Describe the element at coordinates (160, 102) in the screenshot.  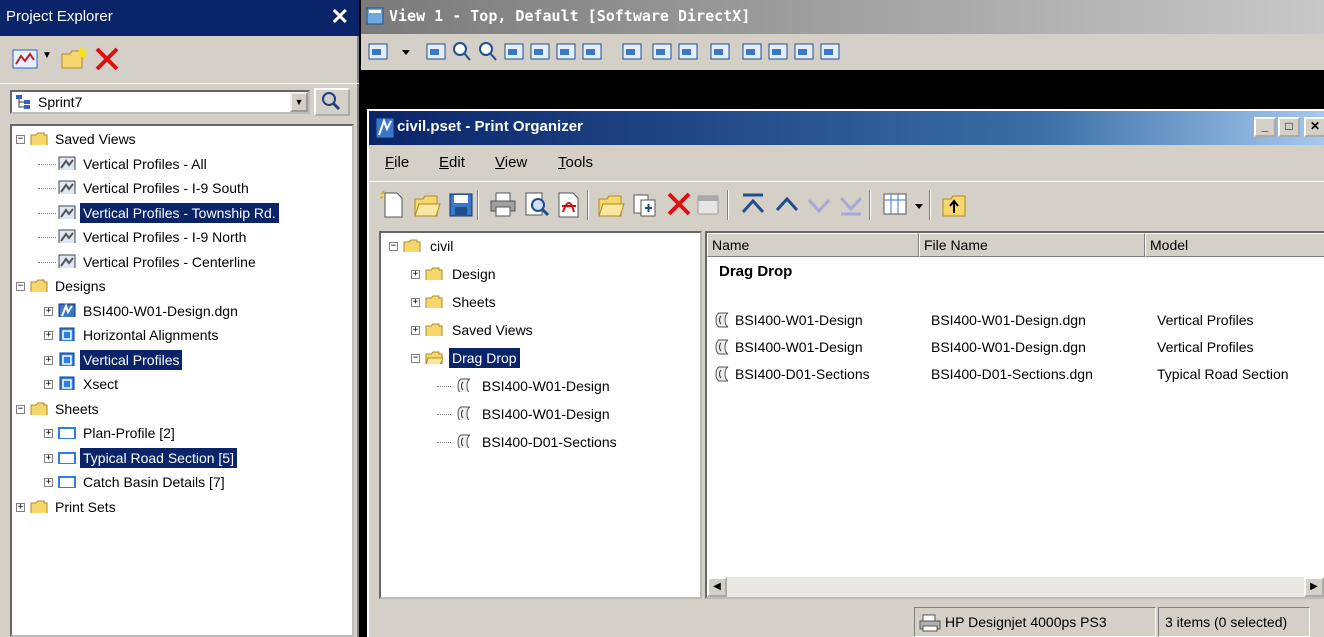
I see `project-selector: Sprint7 ▼` at that location.